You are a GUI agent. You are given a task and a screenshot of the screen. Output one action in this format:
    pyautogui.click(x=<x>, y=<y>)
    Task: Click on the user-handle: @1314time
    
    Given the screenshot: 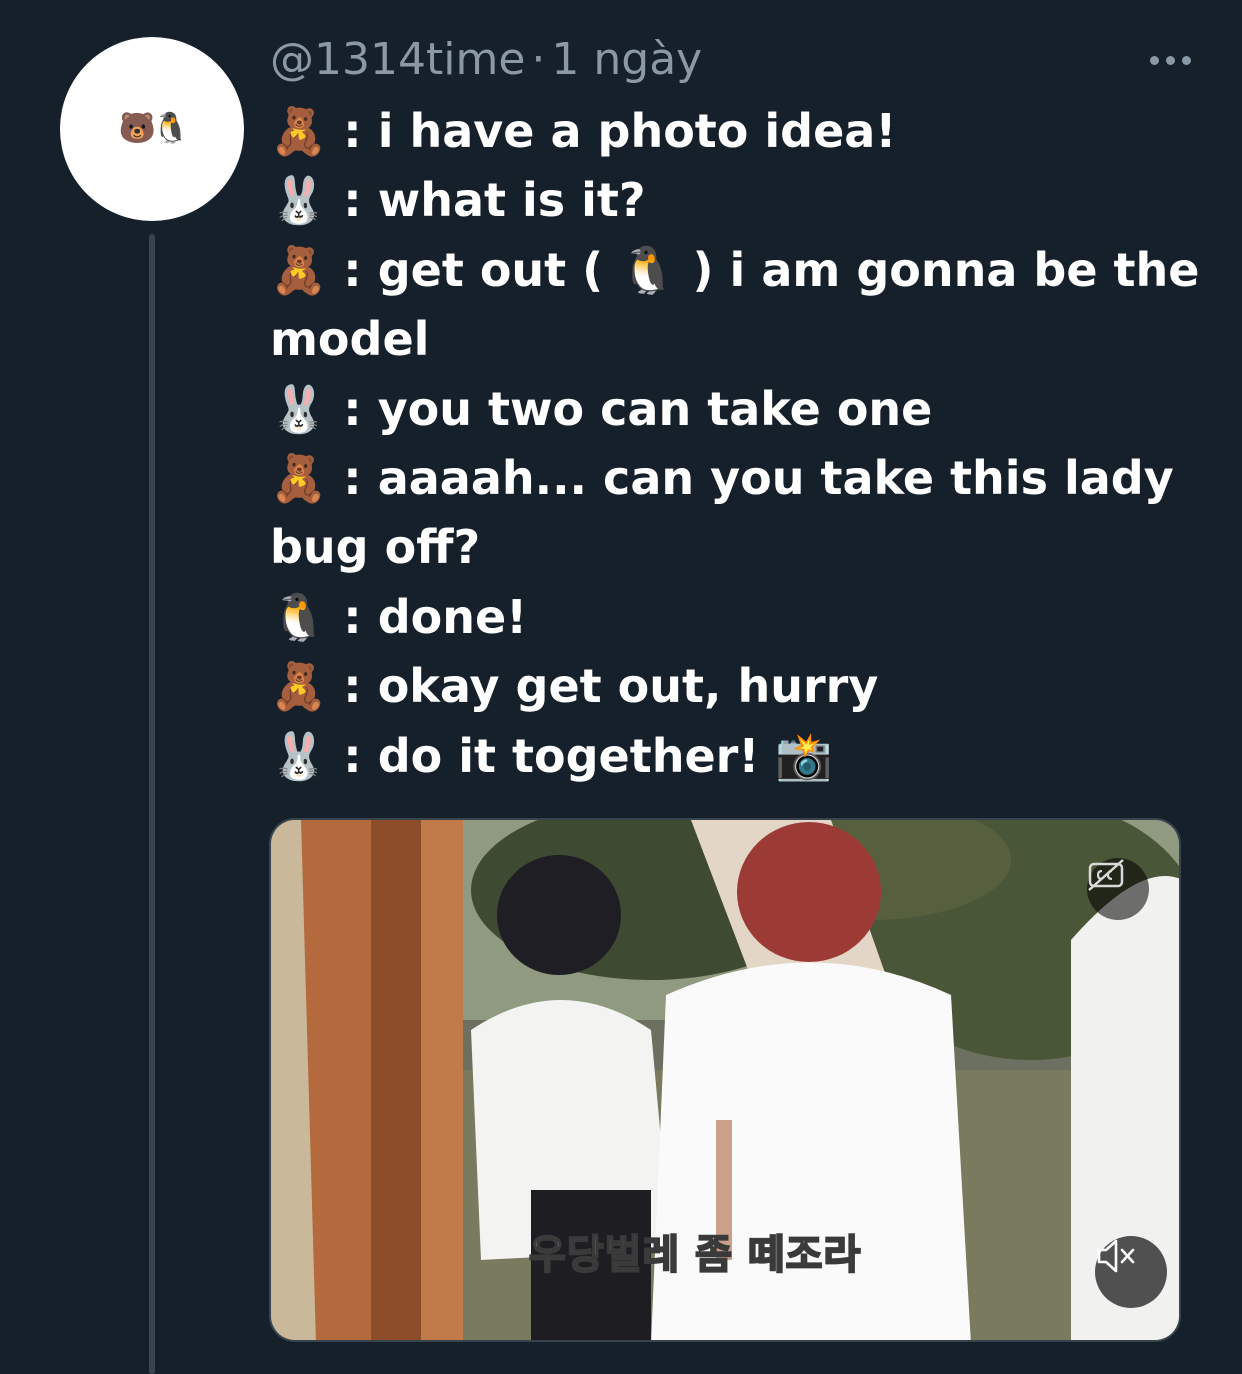 What is the action you would take?
    pyautogui.click(x=397, y=59)
    